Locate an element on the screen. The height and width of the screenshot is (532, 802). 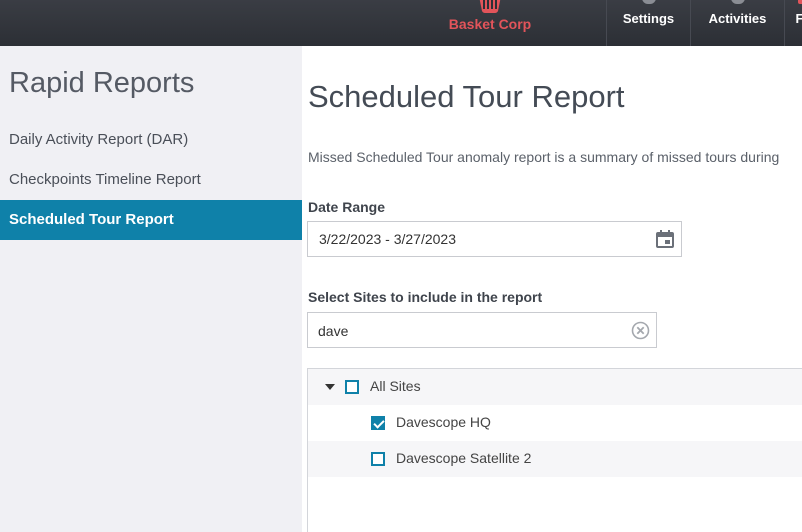
expand-caret-icon is located at coordinates (330, 387).